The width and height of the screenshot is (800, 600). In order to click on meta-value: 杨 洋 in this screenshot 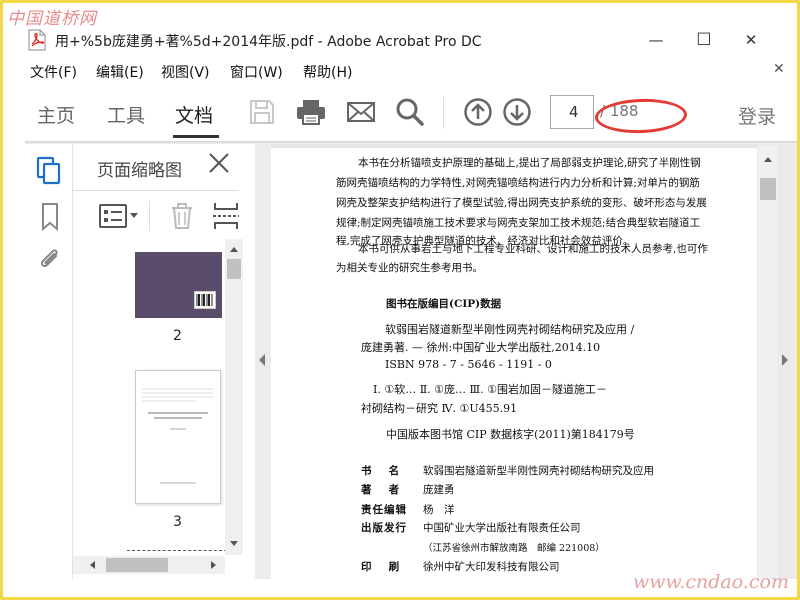, I will do `click(439, 510)`.